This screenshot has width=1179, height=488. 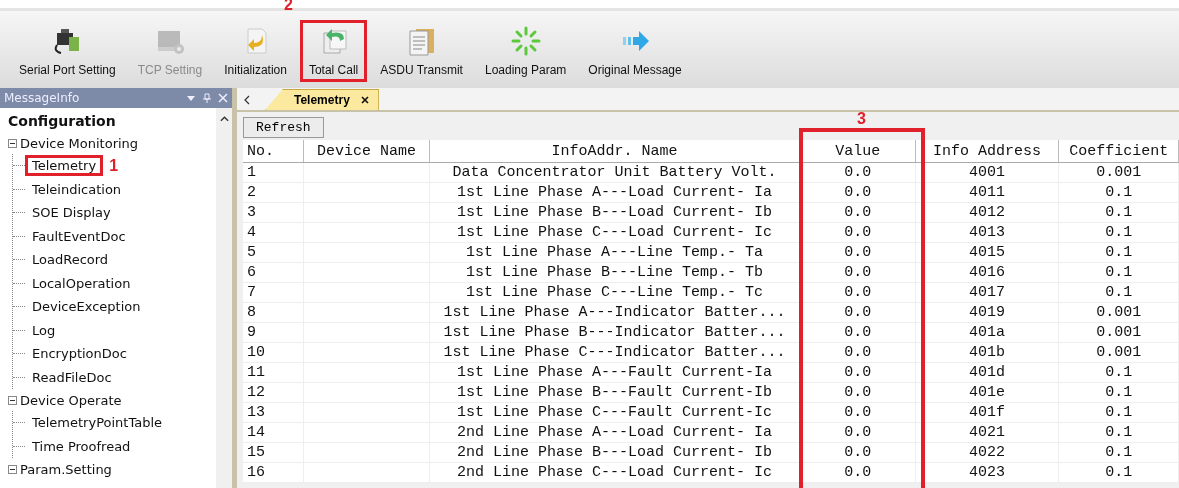 I want to click on table-cell: 1, so click(x=251, y=172).